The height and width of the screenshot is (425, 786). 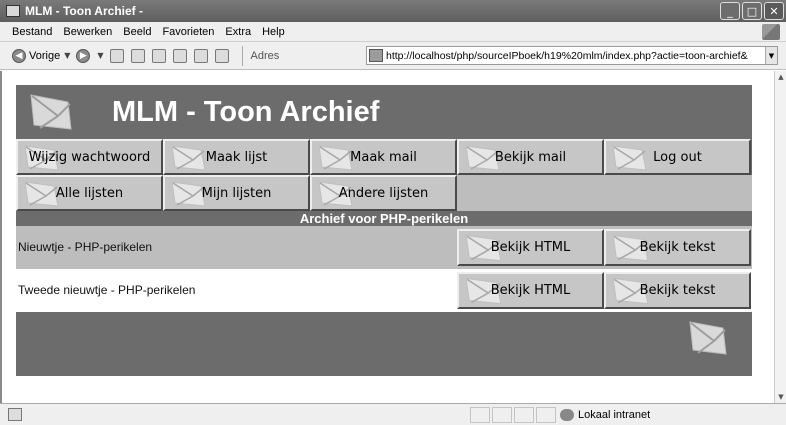 What do you see at coordinates (384, 112) in the screenshot?
I see `page-header: MLM - Toon Archief` at bounding box center [384, 112].